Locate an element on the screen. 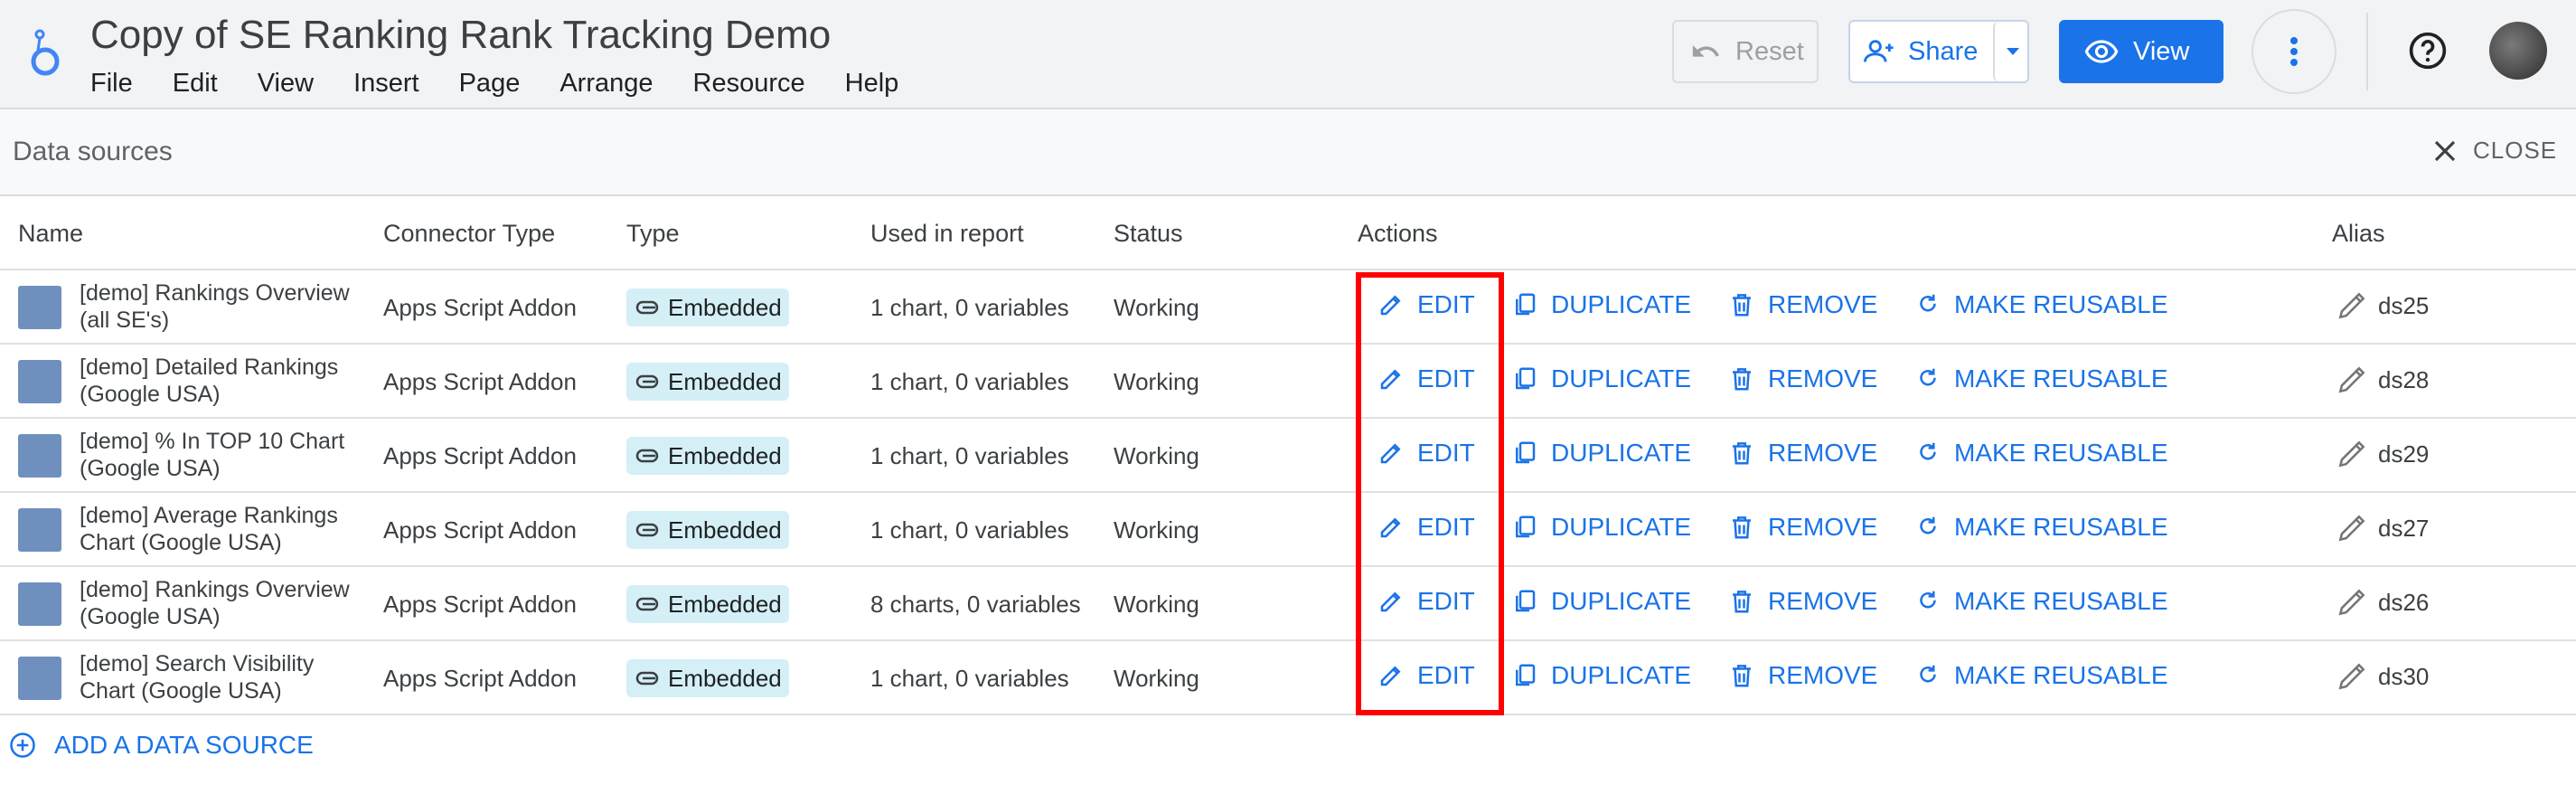  alias-value: ds29 is located at coordinates (2404, 454).